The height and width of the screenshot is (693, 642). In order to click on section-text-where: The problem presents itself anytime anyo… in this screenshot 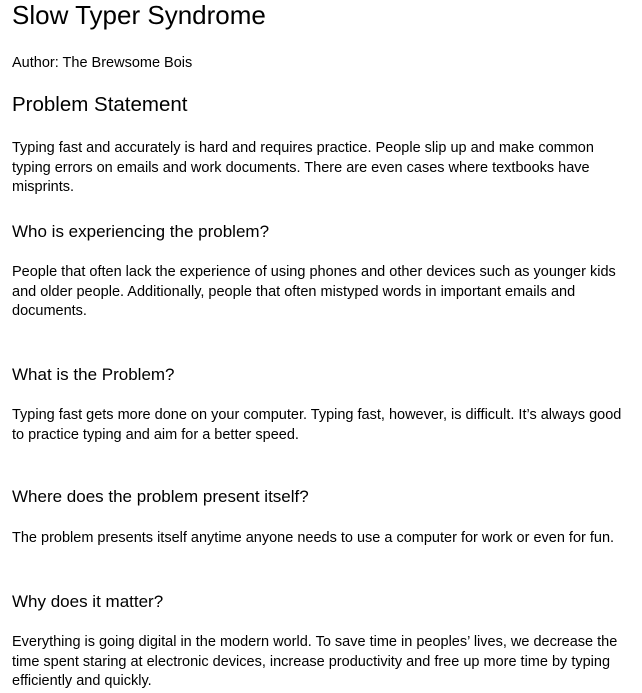, I will do `click(313, 538)`.